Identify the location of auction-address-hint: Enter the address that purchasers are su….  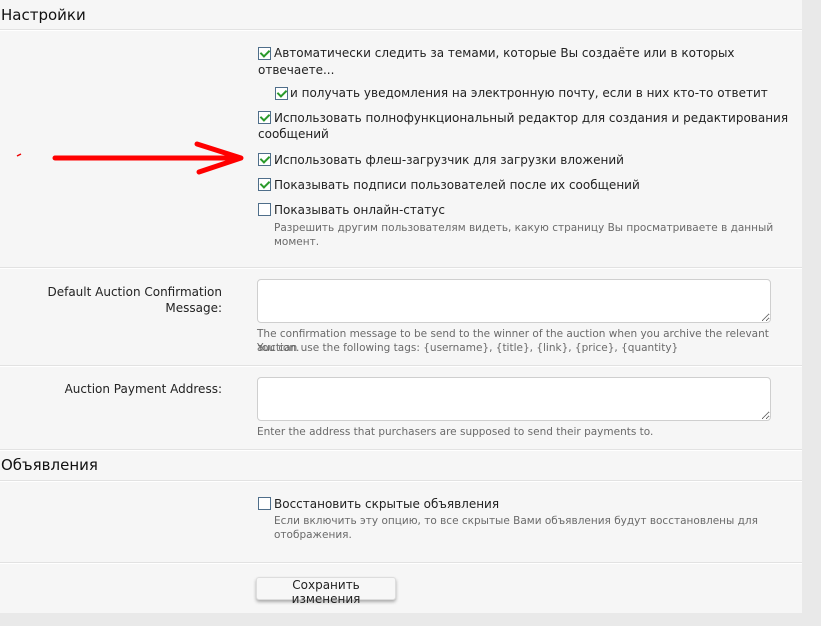
(455, 432).